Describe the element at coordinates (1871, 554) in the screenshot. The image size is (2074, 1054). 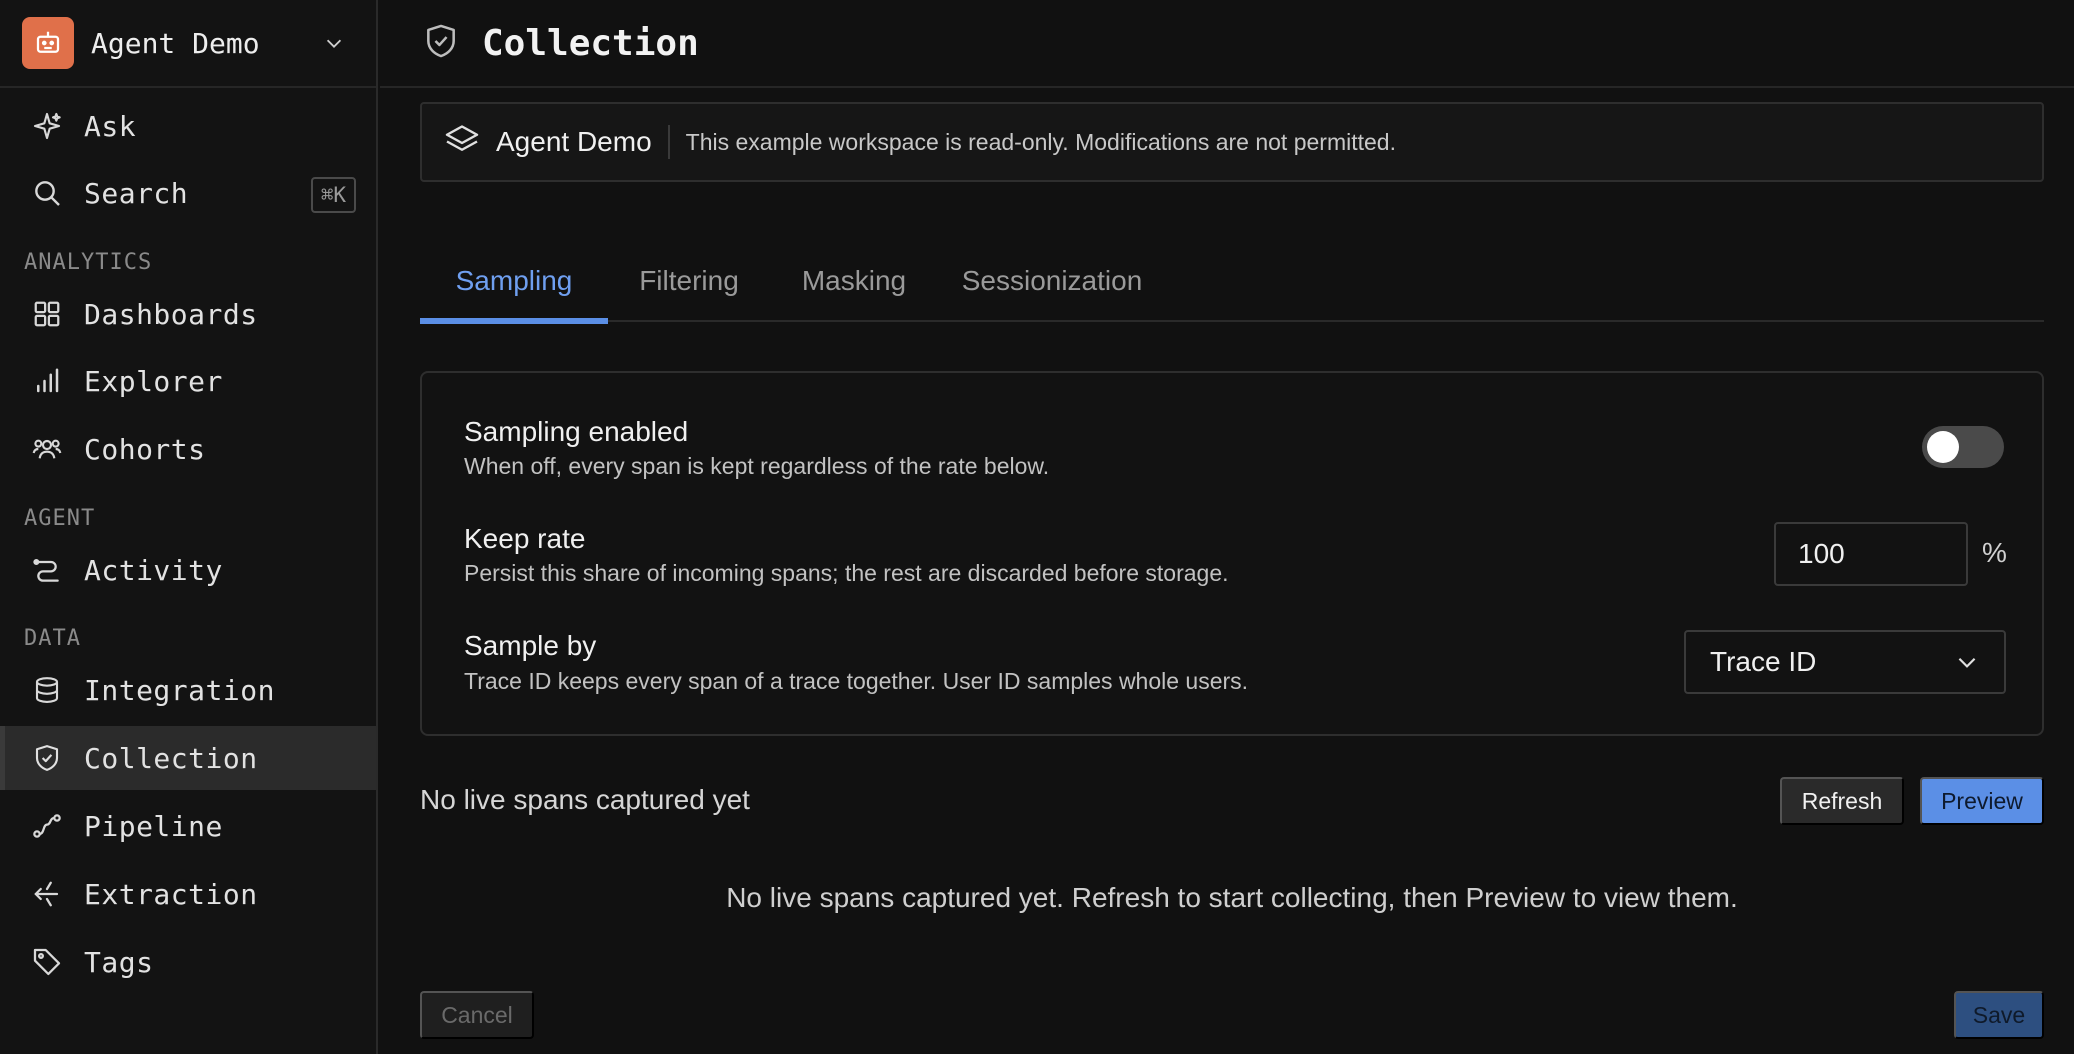
I see `keep-rate-input` at that location.